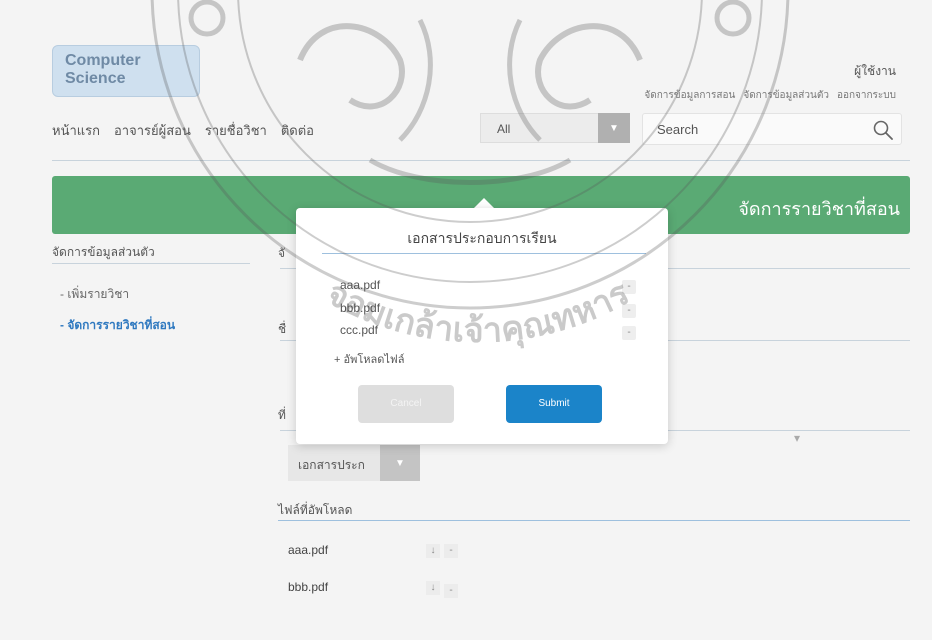 This screenshot has height=640, width=932. I want to click on nav-courses: รายชื่อวิชา, so click(236, 130).